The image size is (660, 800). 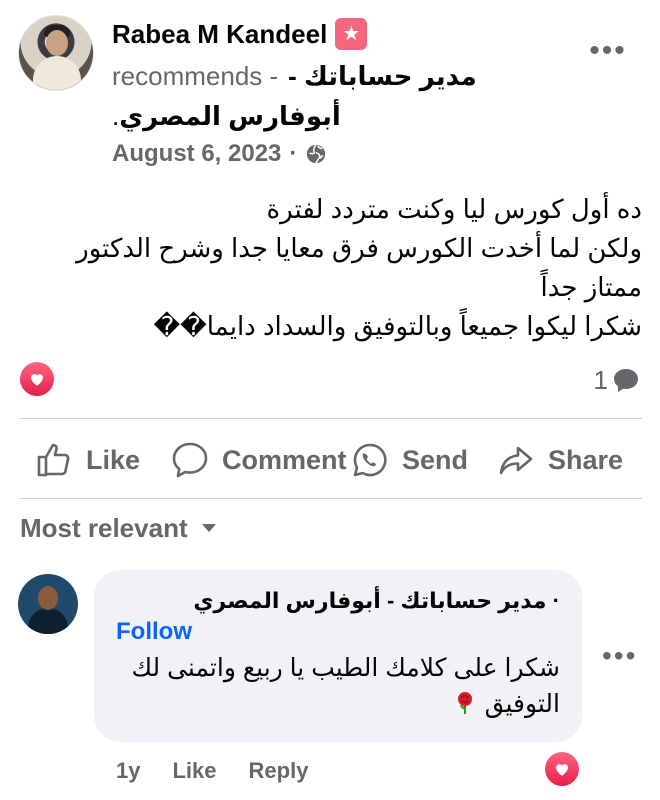 I want to click on like-button: Like, so click(x=87, y=460).